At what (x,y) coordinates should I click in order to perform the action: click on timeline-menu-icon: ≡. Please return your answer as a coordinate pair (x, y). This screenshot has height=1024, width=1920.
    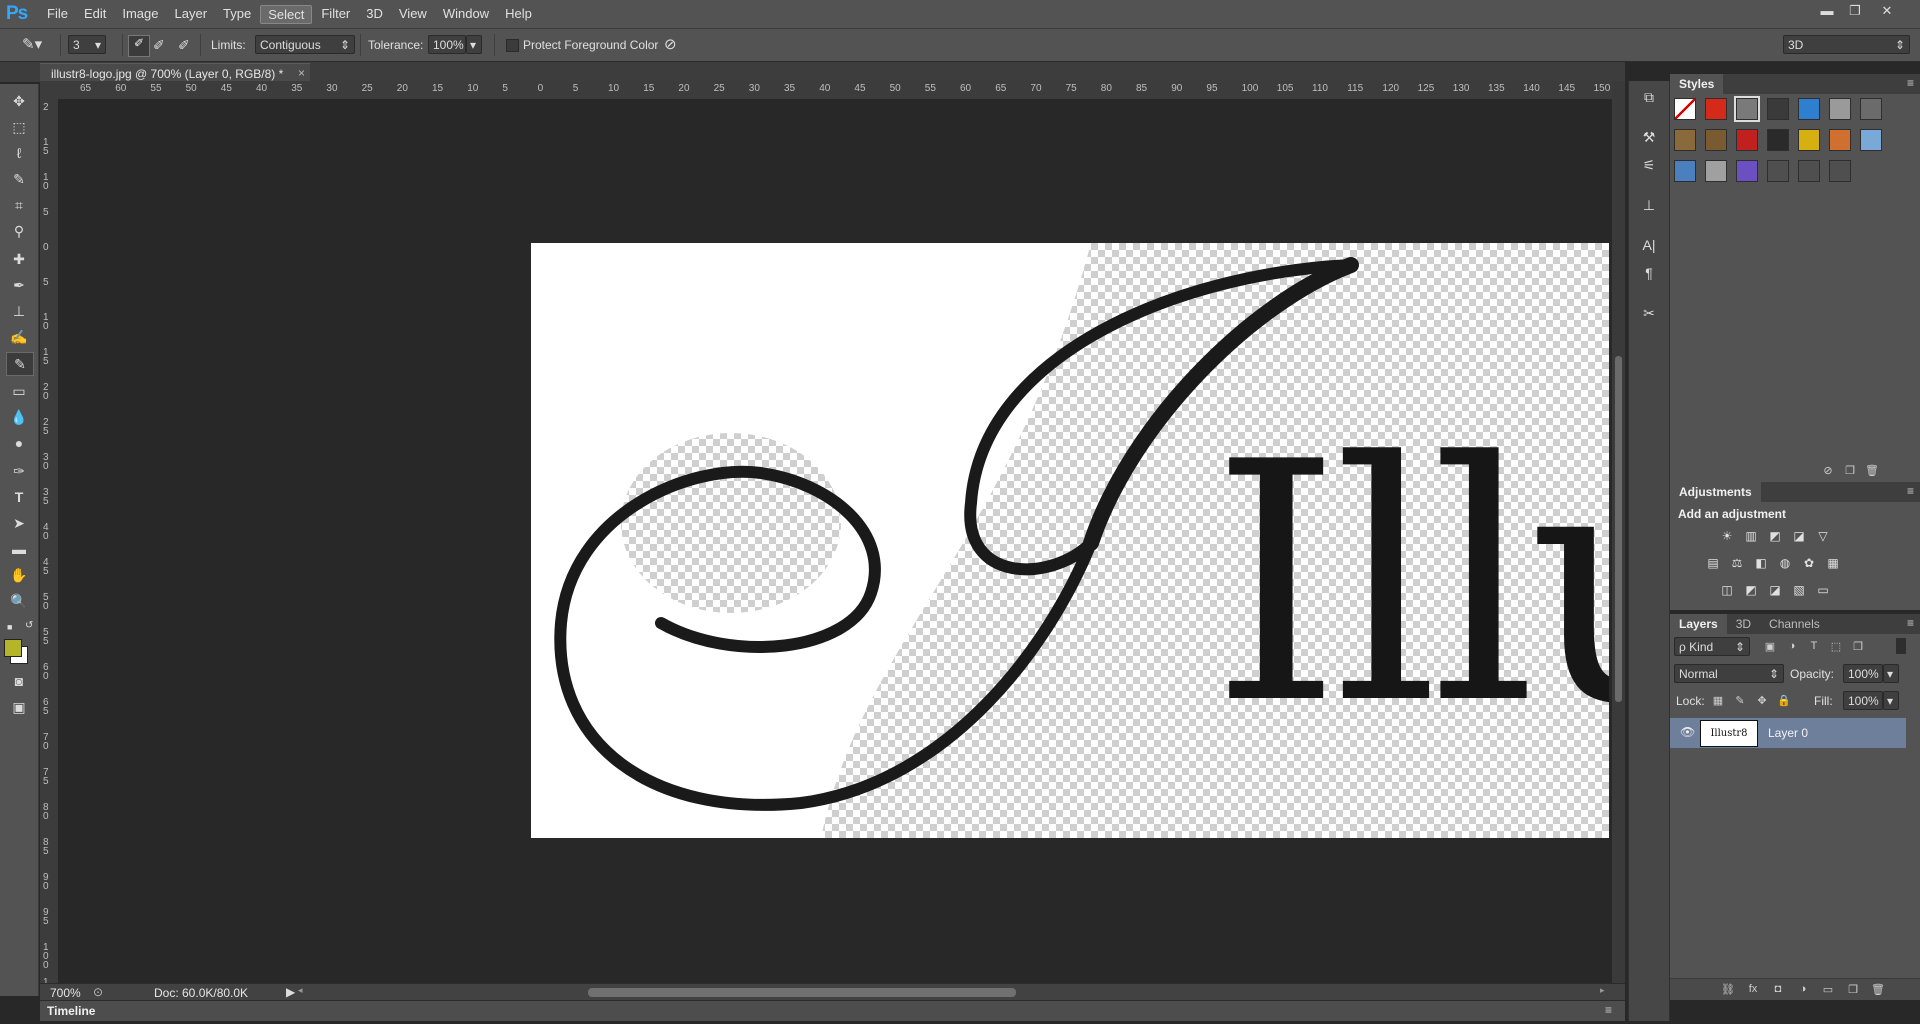
    Looking at the image, I should click on (1608, 1010).